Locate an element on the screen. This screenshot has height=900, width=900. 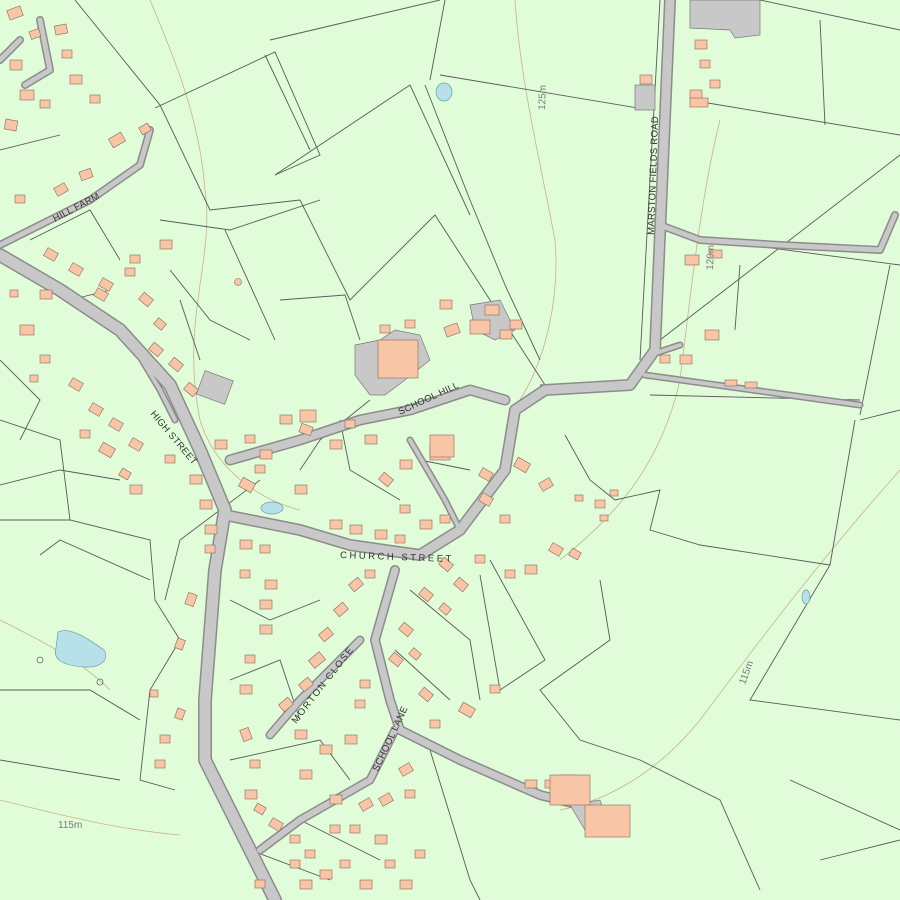
contour-label-125: 125m is located at coordinates (543, 97).